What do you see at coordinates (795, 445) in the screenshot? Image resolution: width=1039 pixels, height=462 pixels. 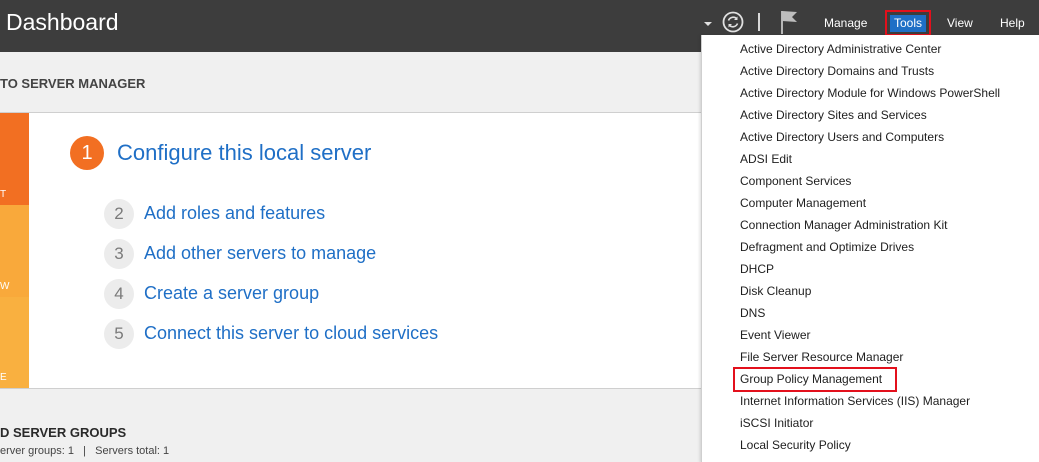 I see `menu-item-local-security-policy: Local Security Policy` at bounding box center [795, 445].